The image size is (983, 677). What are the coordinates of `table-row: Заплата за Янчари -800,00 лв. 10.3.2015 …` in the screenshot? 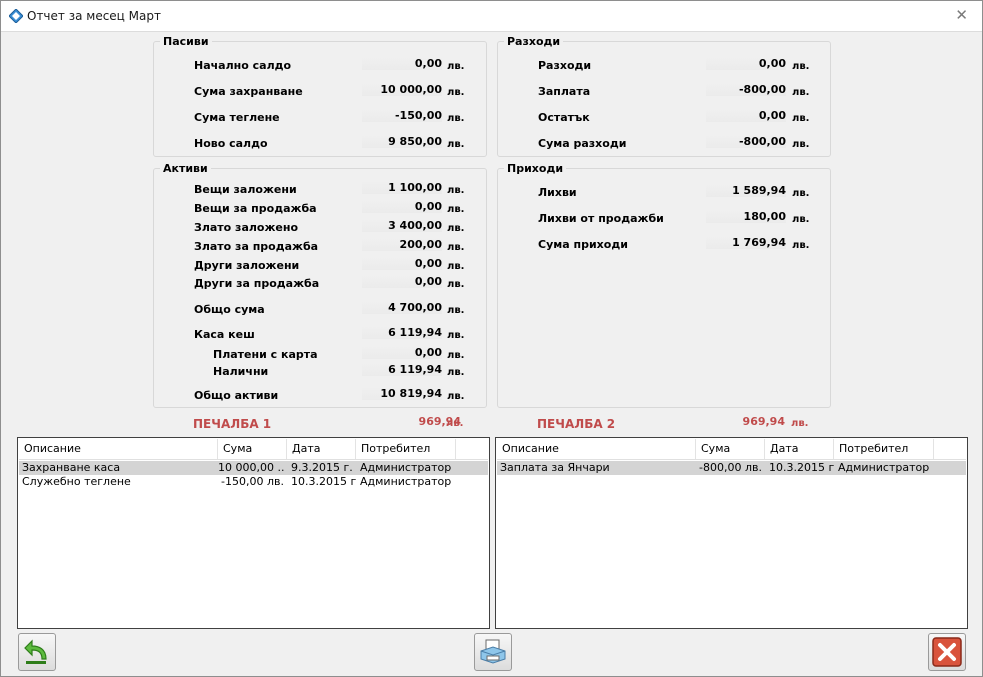 It's located at (731, 468).